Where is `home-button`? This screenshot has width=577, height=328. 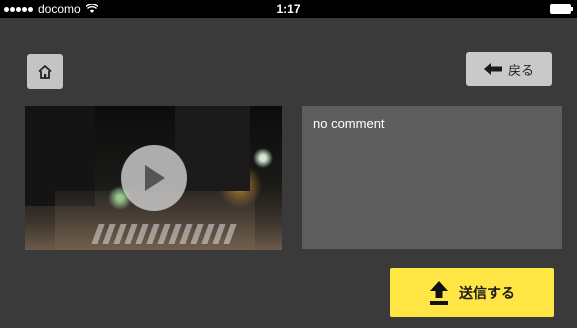 home-button is located at coordinates (45, 71).